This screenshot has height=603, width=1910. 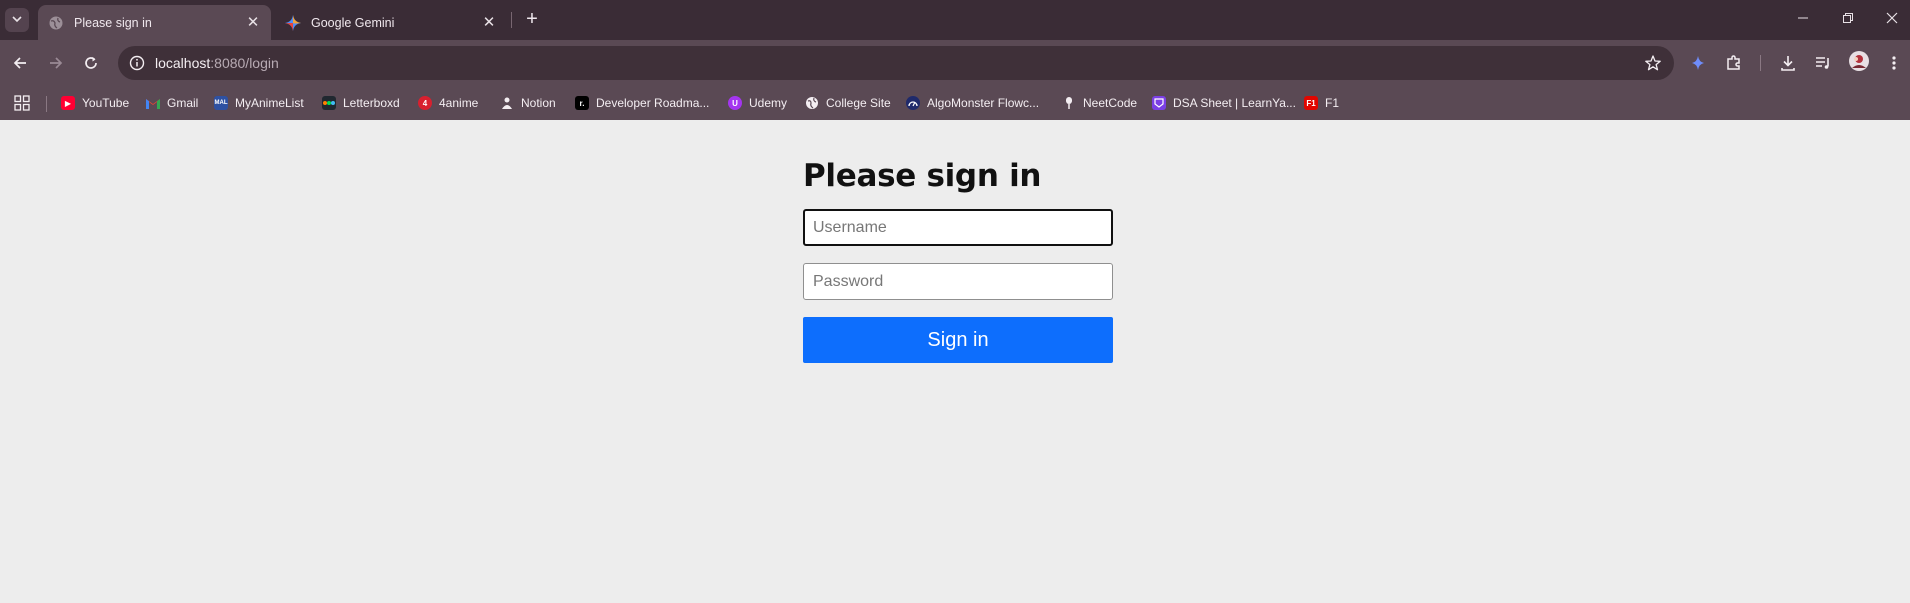 I want to click on downloads-button, so click(x=1788, y=63).